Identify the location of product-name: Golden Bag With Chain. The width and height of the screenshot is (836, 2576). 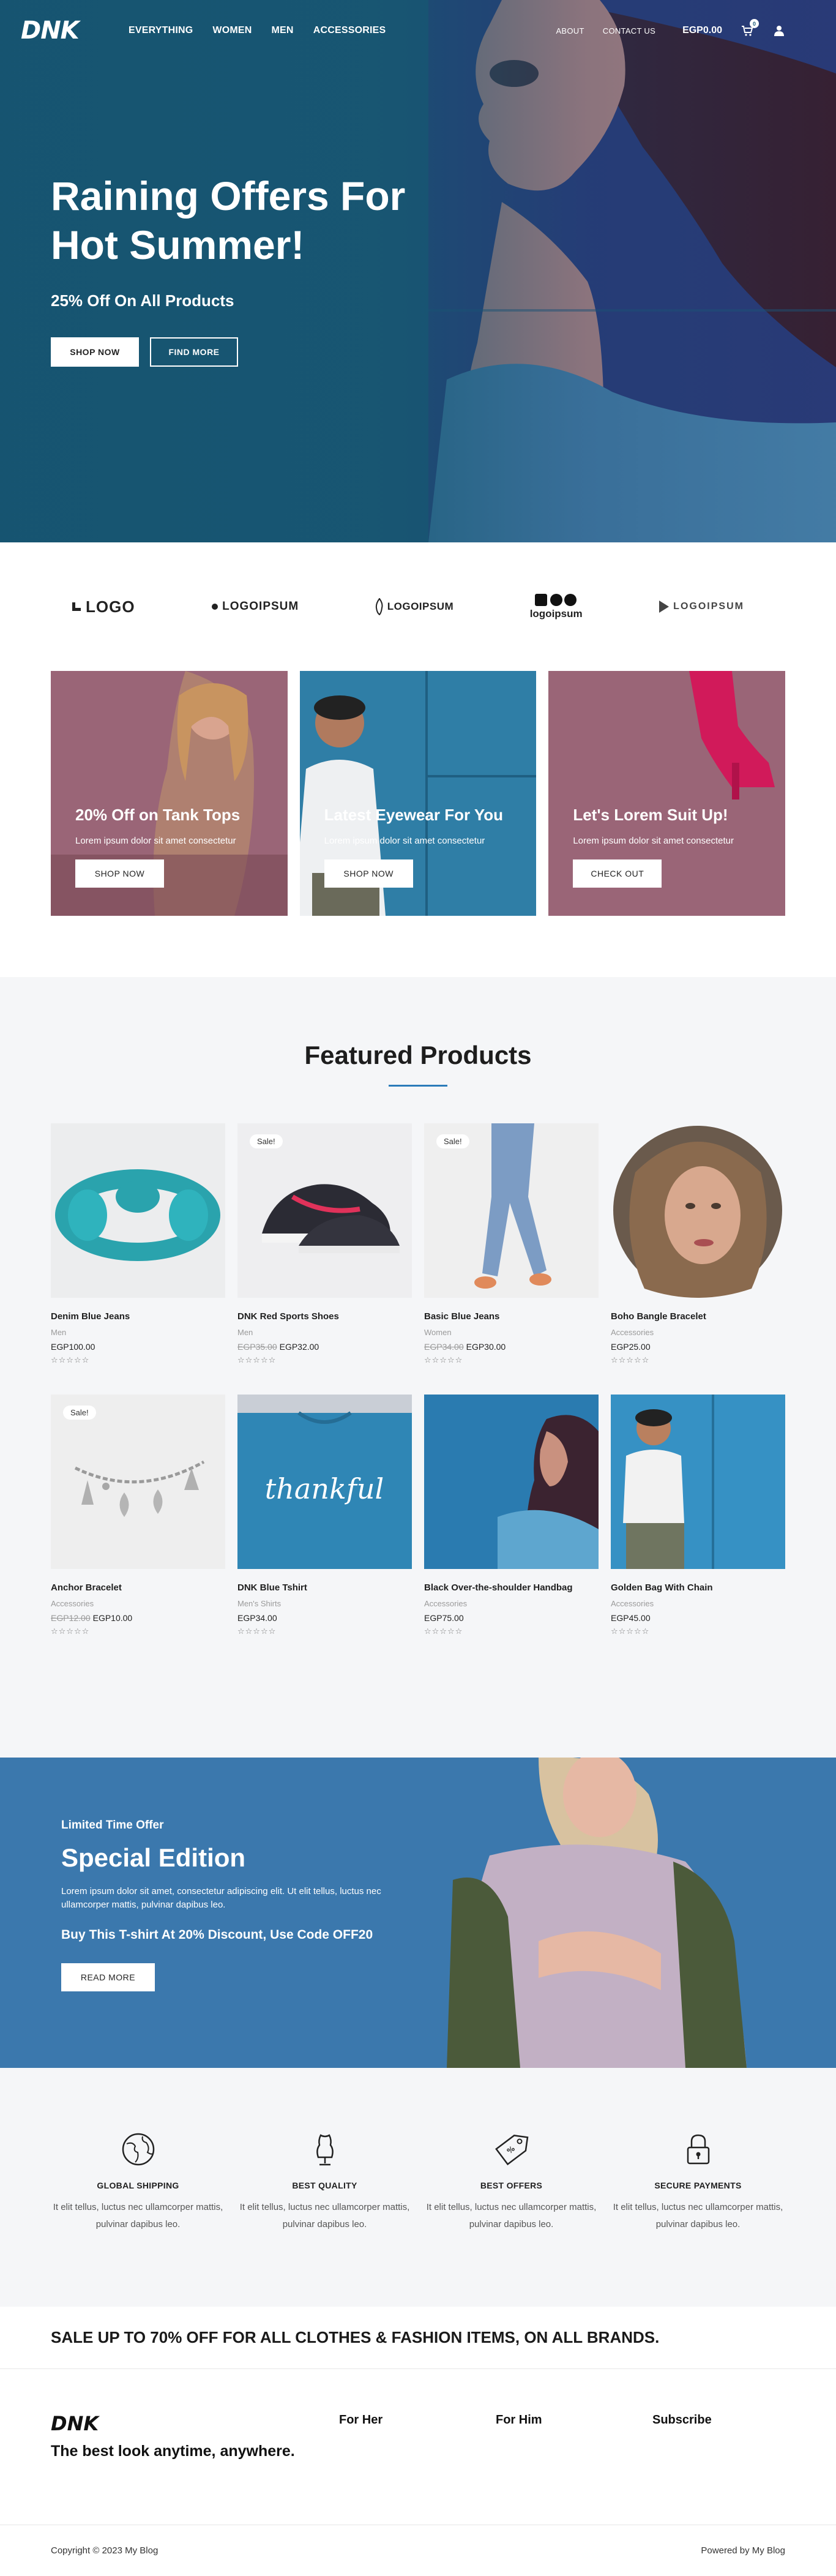
(698, 1587).